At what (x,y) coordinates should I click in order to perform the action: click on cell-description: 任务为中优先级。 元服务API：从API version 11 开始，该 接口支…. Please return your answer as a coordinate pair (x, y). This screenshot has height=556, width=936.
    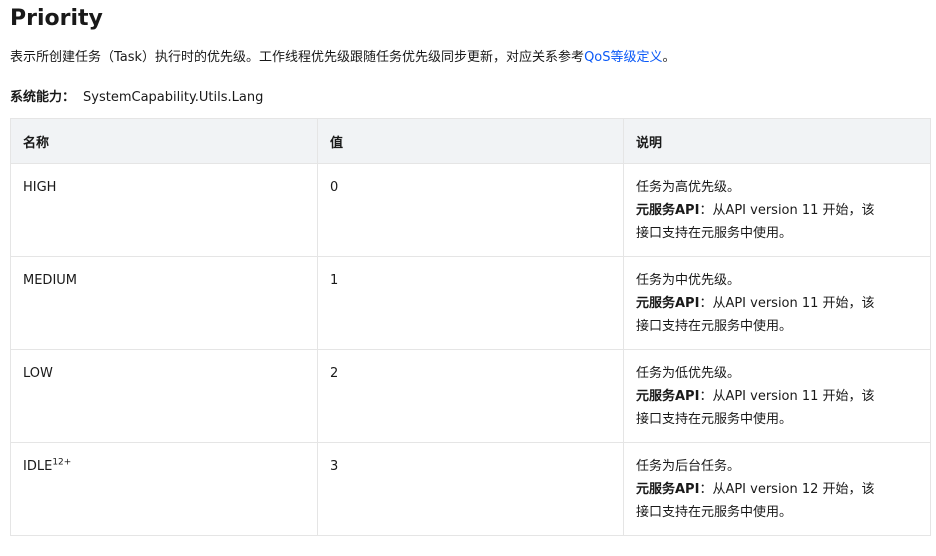
    Looking at the image, I should click on (777, 303).